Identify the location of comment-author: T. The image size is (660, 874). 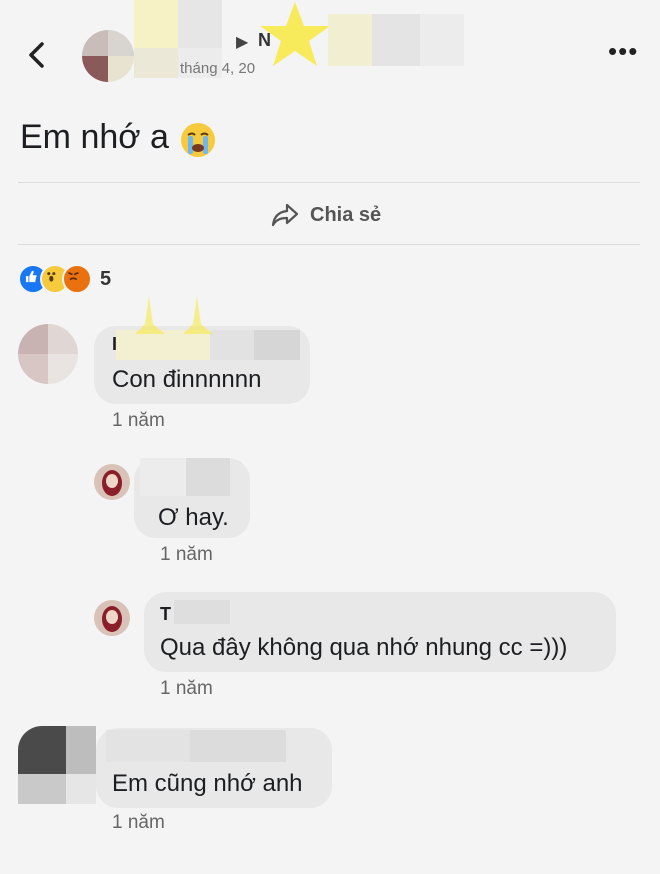
(165, 614).